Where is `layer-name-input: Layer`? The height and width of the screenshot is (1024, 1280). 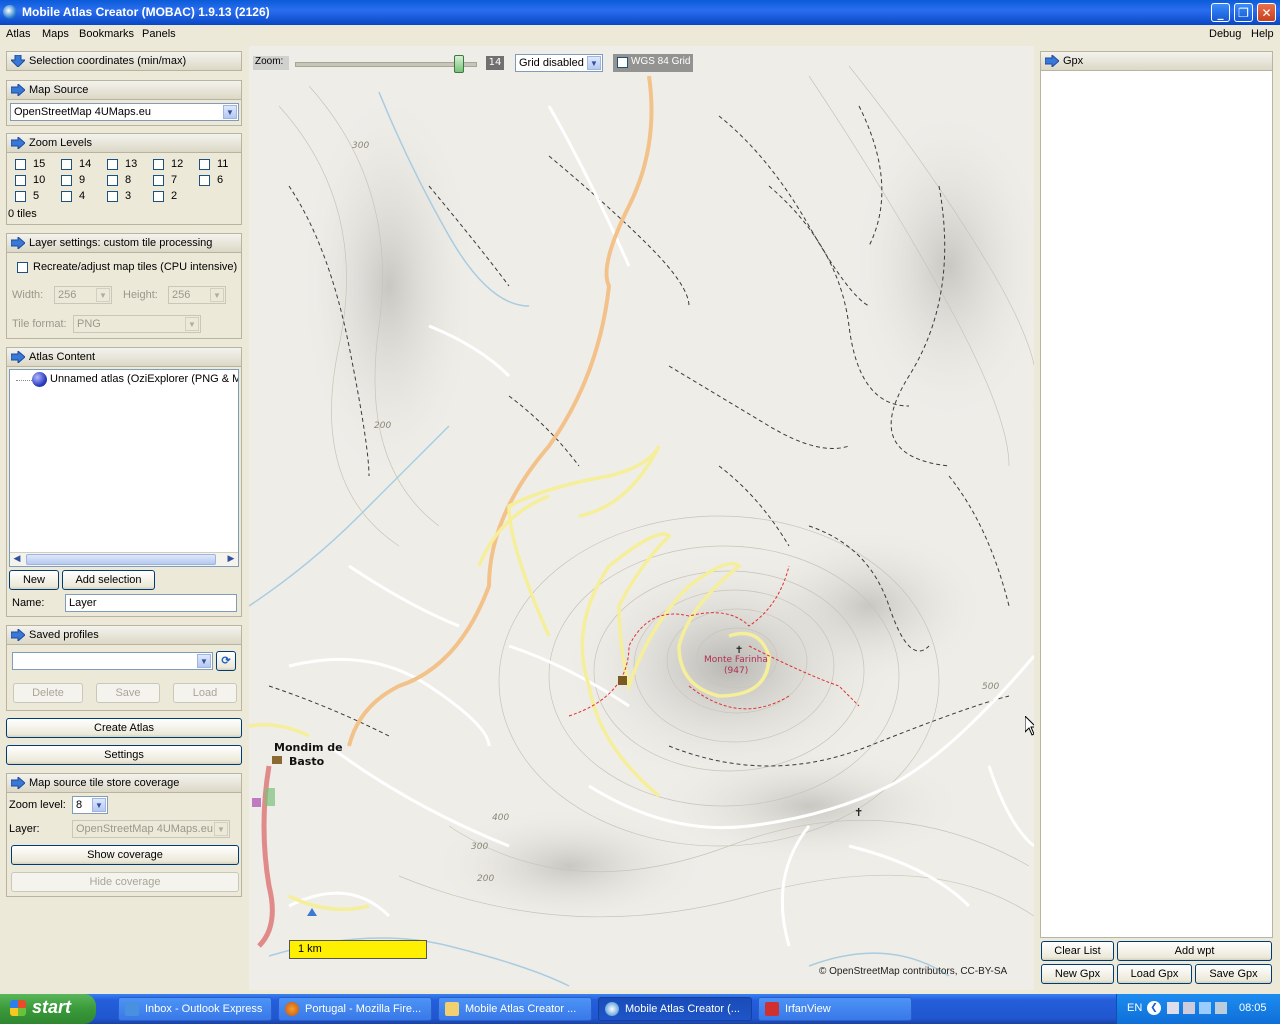
layer-name-input: Layer is located at coordinates (151, 603).